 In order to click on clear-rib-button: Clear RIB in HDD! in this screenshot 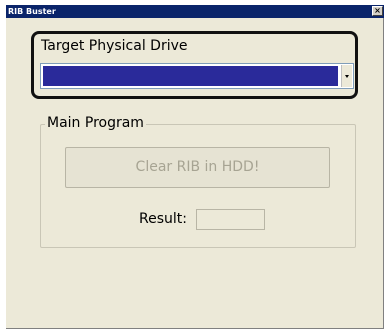, I will do `click(197, 167)`.